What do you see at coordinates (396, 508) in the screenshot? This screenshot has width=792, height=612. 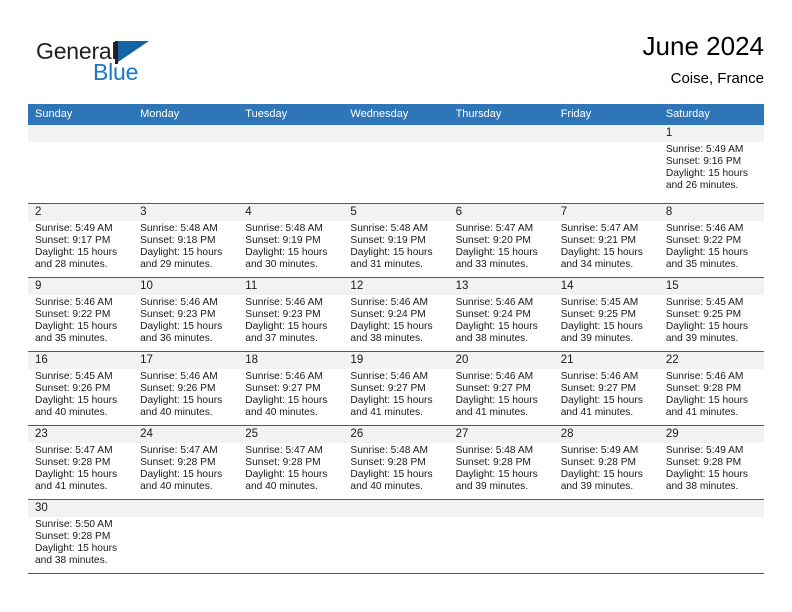 I see `day-number-band: 30` at bounding box center [396, 508].